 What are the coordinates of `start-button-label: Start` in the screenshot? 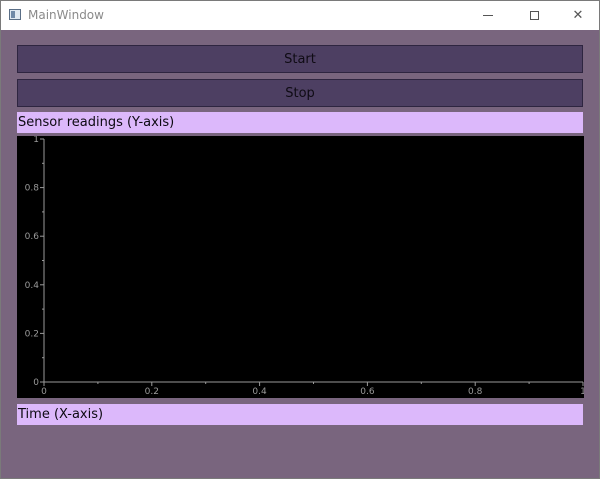 It's located at (300, 59).